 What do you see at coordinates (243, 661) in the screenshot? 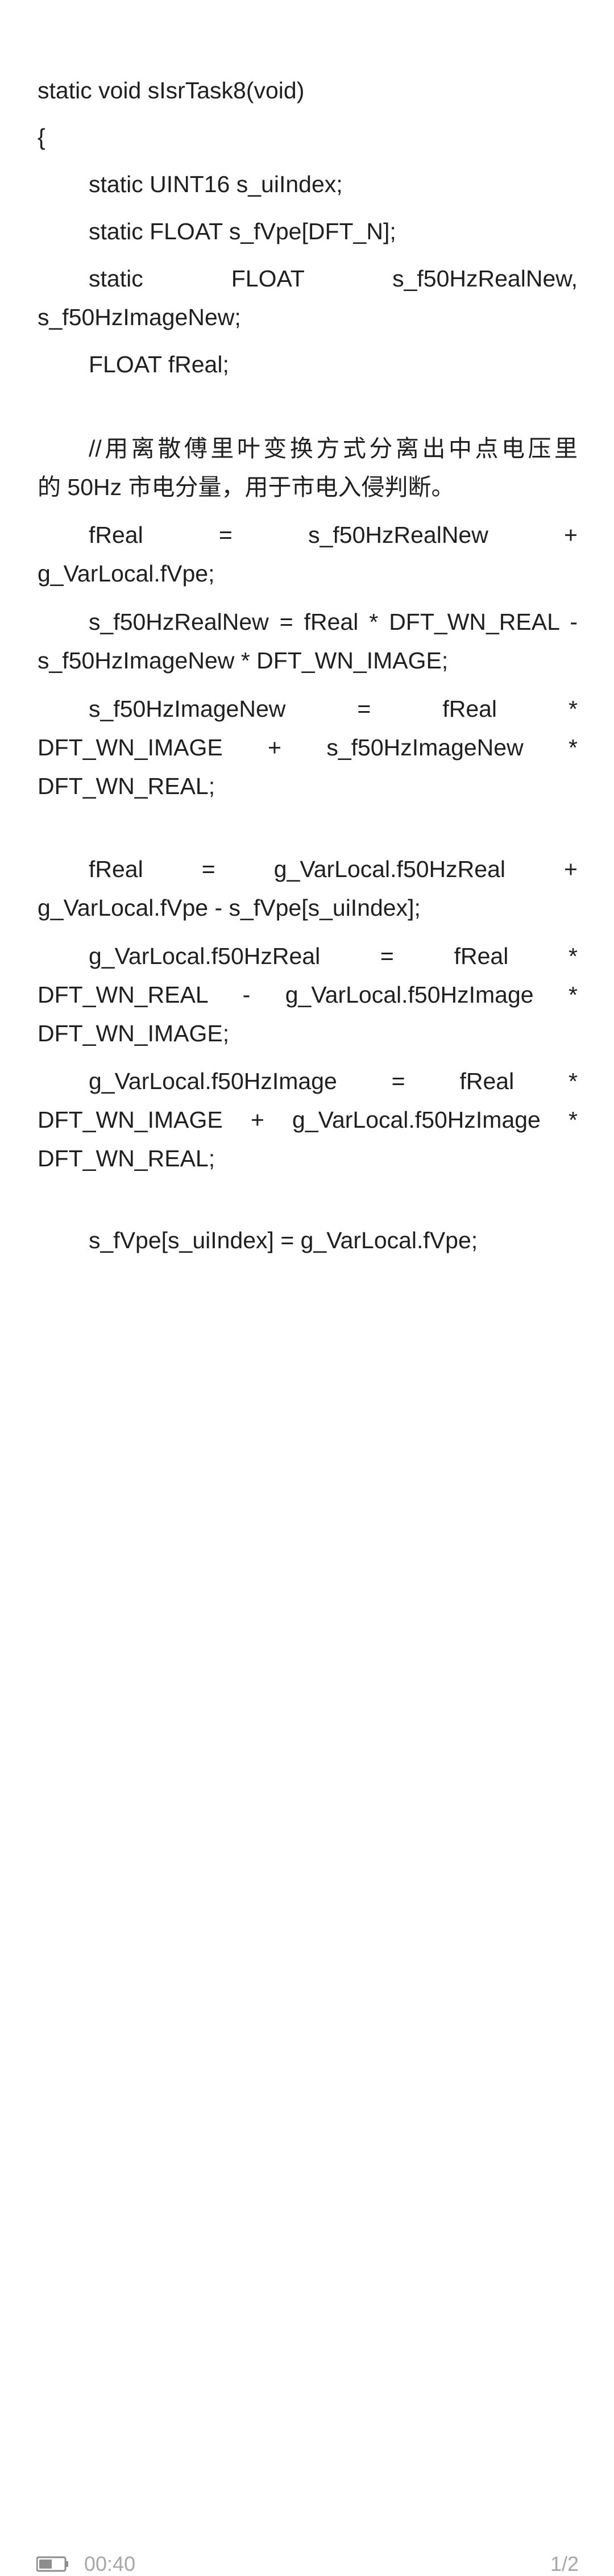
I see `code-text: s_f50HzImageNew * DFT_WN_IMAGE;` at bounding box center [243, 661].